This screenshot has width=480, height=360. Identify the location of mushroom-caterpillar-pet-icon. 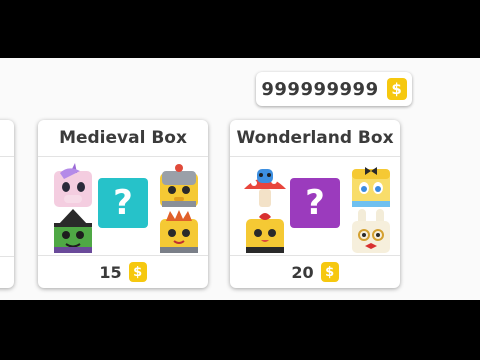
(265, 188).